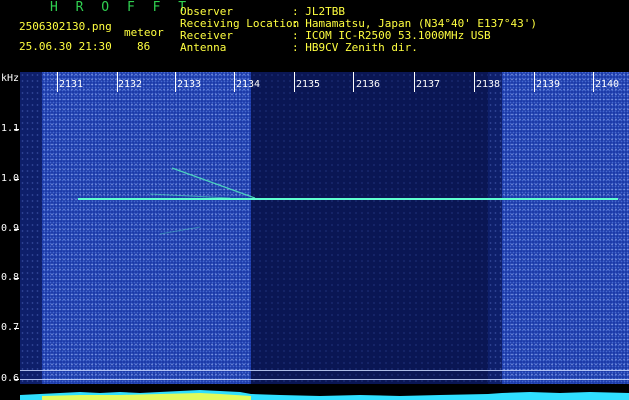 The width and height of the screenshot is (629, 400). What do you see at coordinates (10, 236) in the screenshot?
I see `y-axis: kHz 1.1 1.0 0.9 0.8 0.7 0.6` at bounding box center [10, 236].